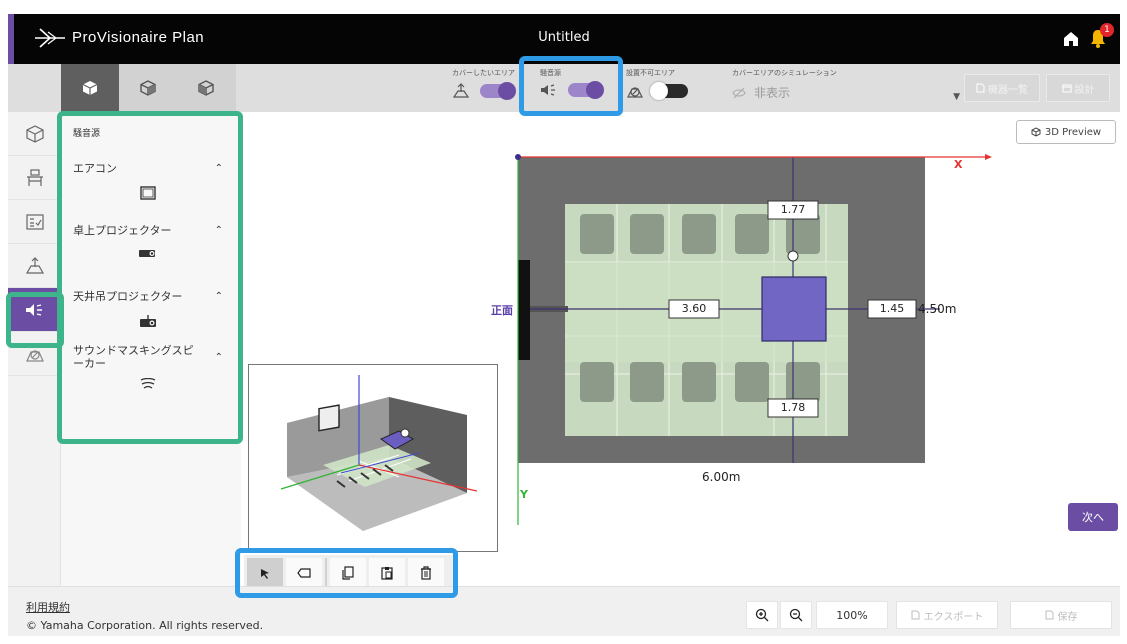 This screenshot has width=1127, height=644. I want to click on zoom-in-icon, so click(762, 615).